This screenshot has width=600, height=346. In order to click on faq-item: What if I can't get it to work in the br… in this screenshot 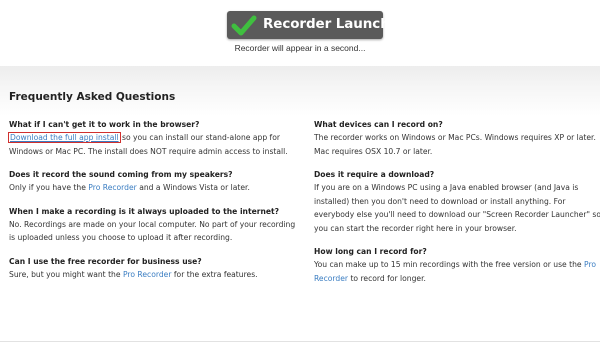, I will do `click(153, 138)`.